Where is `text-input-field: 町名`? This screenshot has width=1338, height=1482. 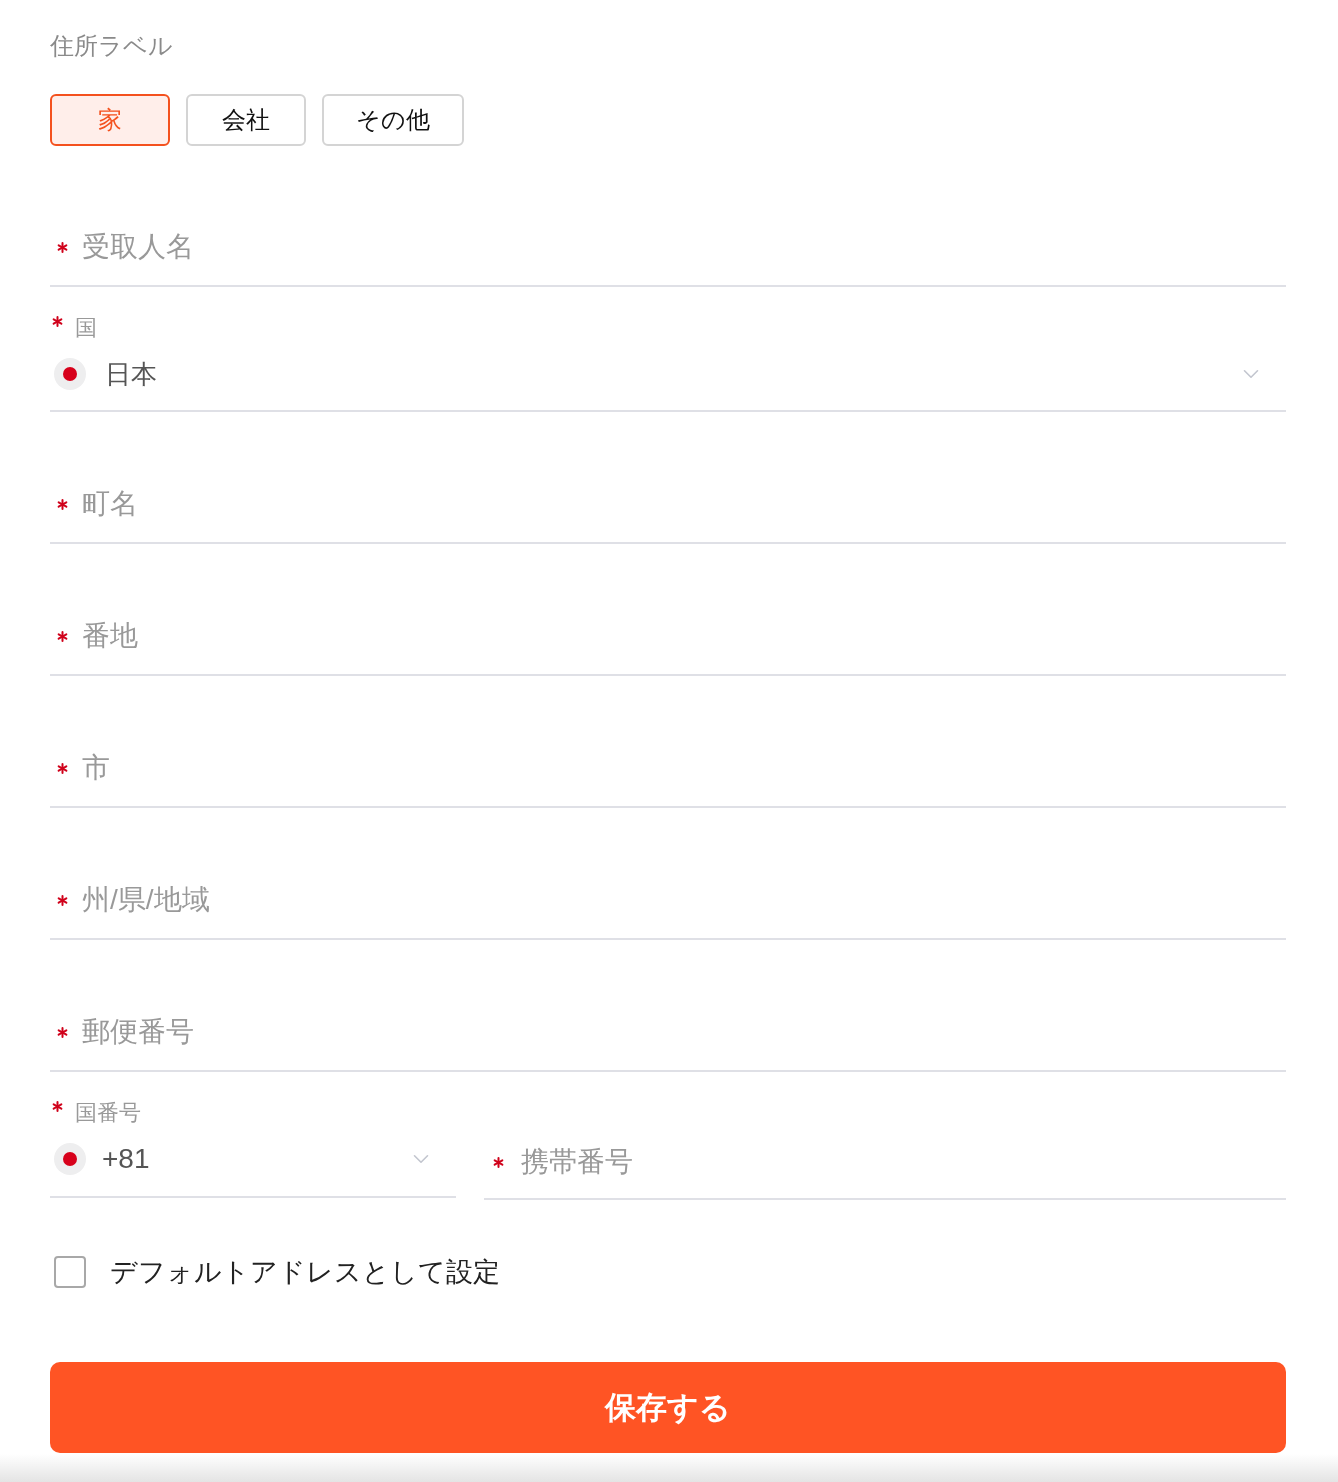 text-input-field: 町名 is located at coordinates (684, 504).